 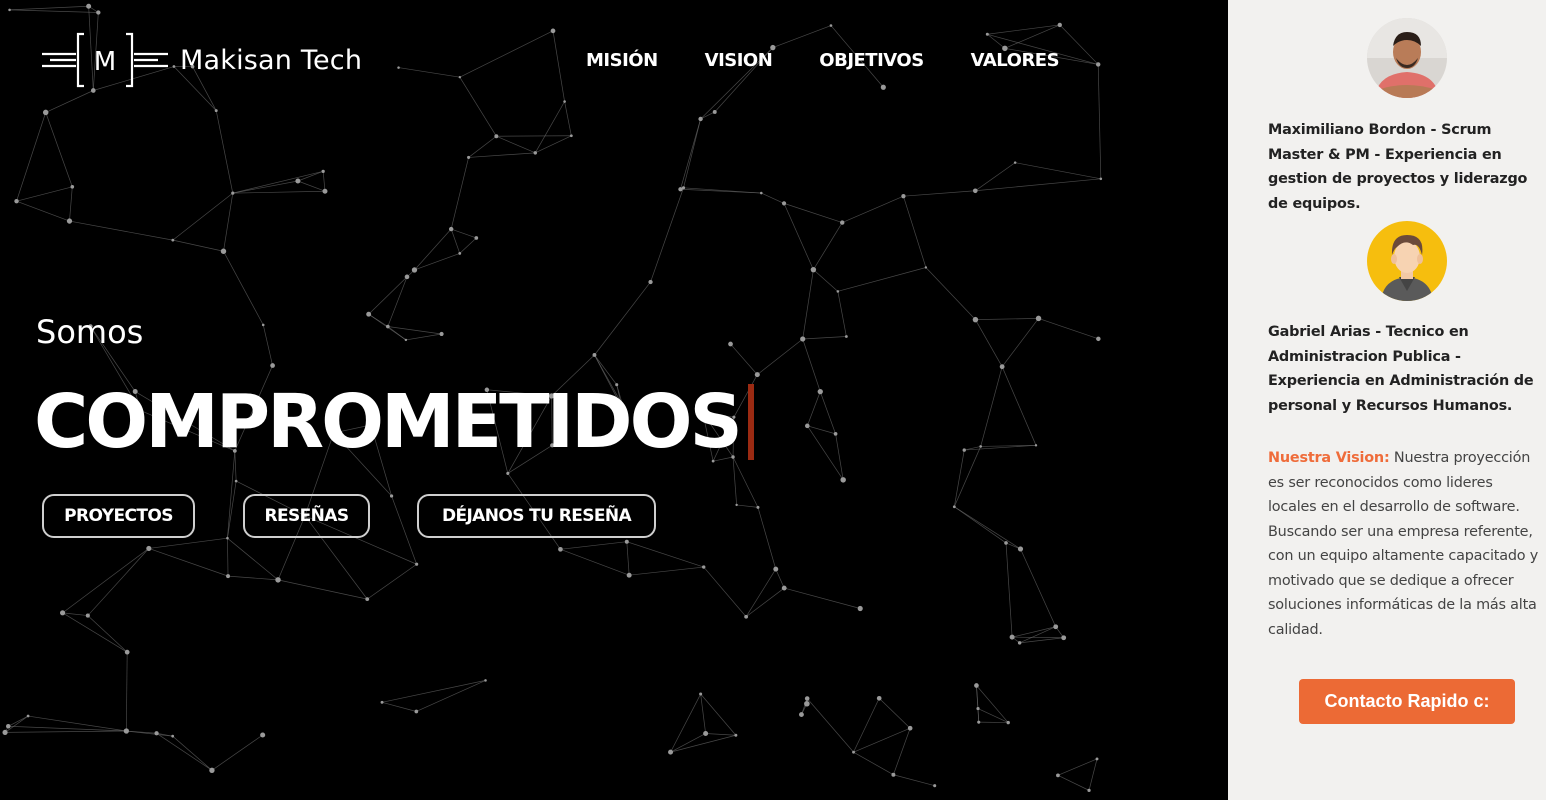 What do you see at coordinates (750, 422) in the screenshot?
I see `typing-cursor` at bounding box center [750, 422].